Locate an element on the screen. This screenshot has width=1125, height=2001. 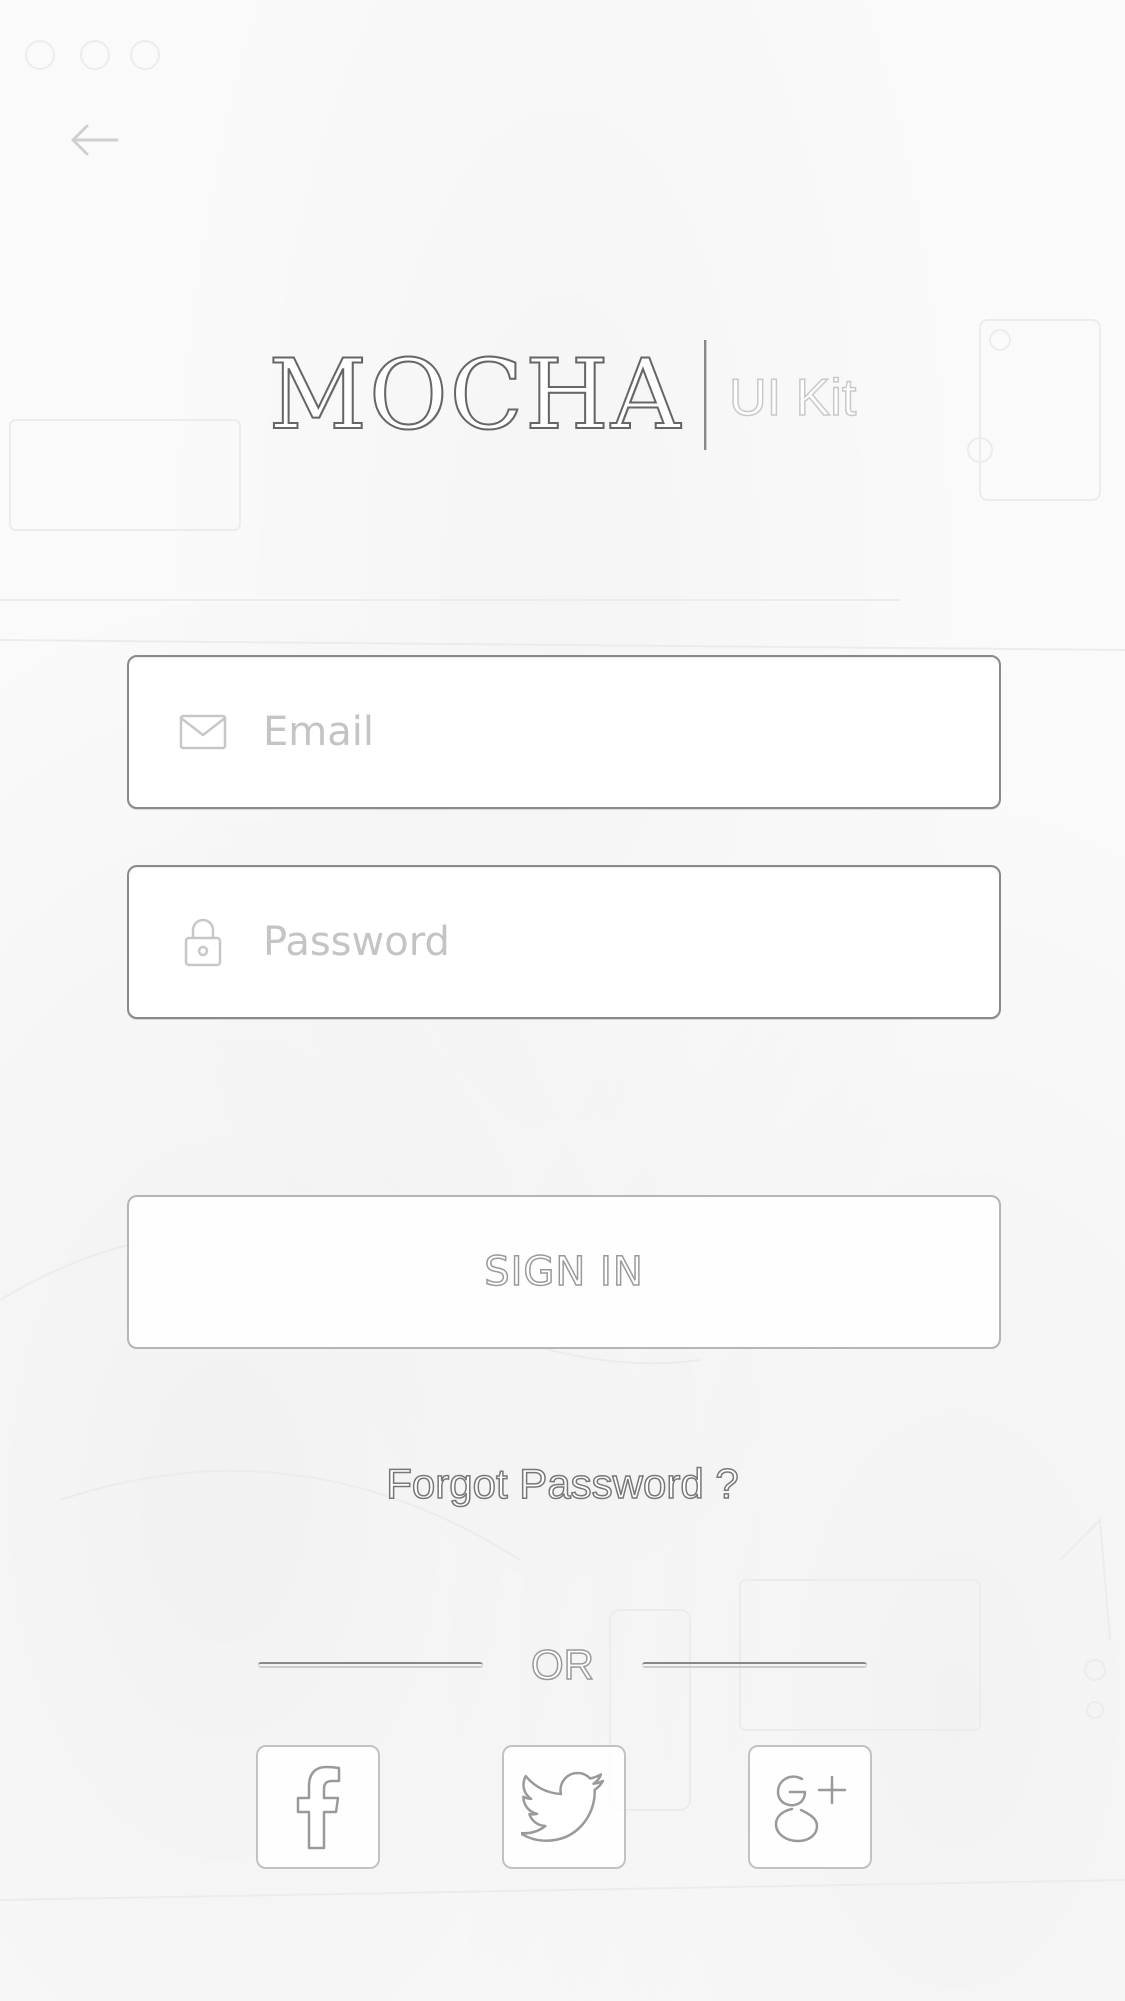
back-button is located at coordinates (95, 140).